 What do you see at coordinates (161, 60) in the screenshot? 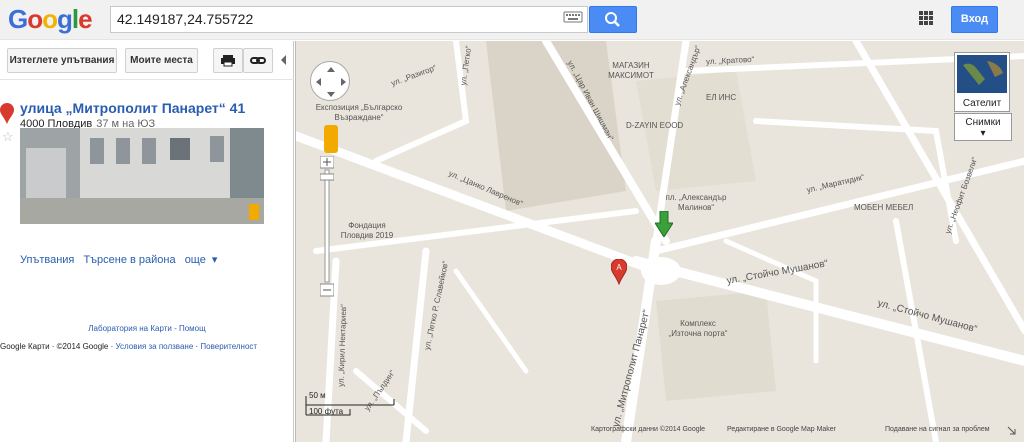
I see `my-places-button: Моите места` at bounding box center [161, 60].